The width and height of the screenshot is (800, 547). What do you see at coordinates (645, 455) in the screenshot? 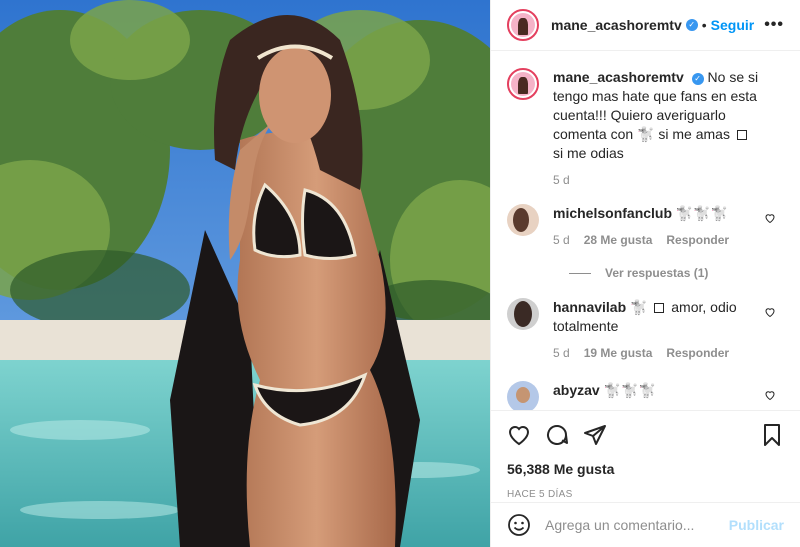
I see `post-actions: 56,388 Me gusta HACE 5 DÍAS` at bounding box center [645, 455].